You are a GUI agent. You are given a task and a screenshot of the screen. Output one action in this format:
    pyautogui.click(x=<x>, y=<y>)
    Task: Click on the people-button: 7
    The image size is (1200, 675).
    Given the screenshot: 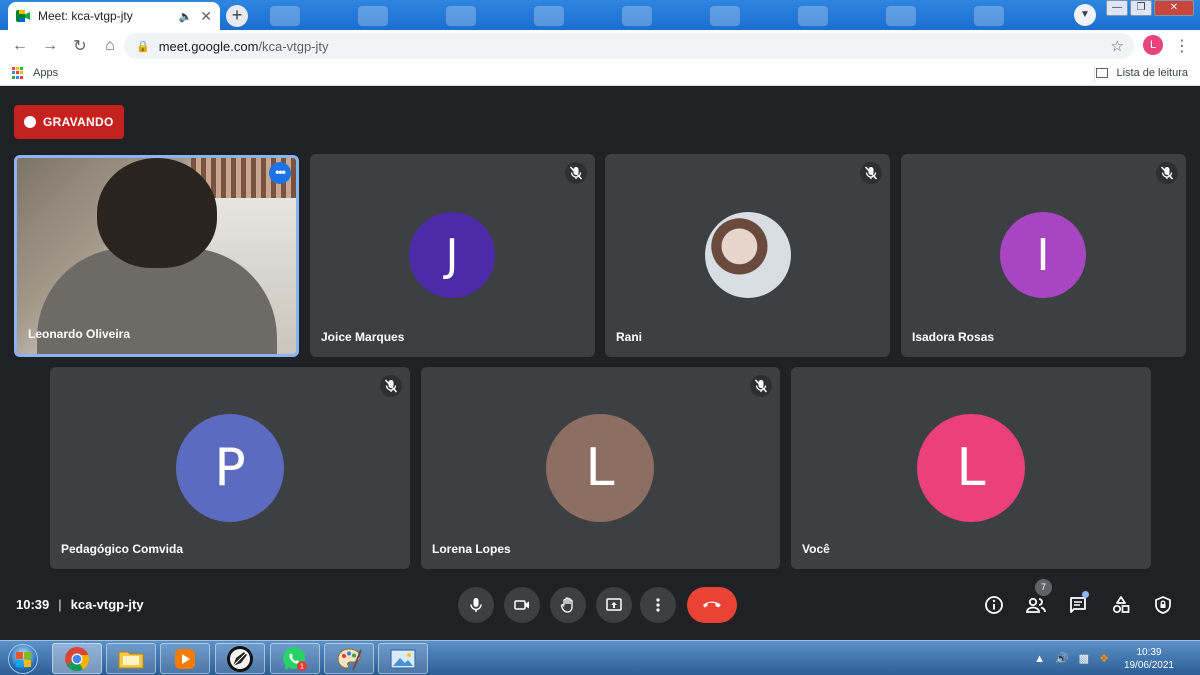 What is the action you would take?
    pyautogui.click(x=1036, y=600)
    